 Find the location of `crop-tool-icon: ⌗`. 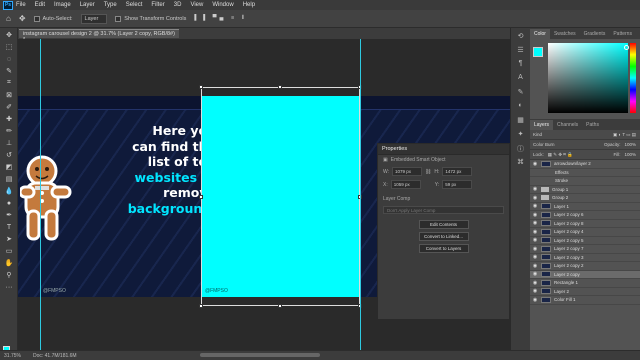

crop-tool-icon: ⌗ is located at coordinates (9, 83).